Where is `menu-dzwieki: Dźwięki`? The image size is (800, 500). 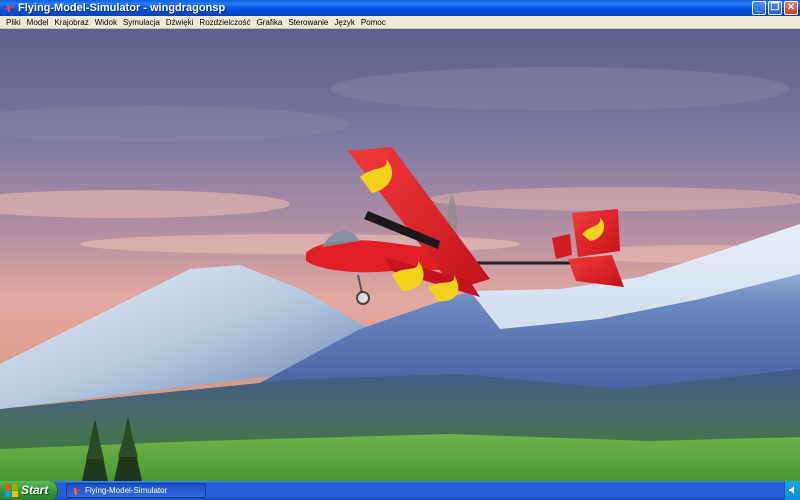 menu-dzwieki: Dźwięki is located at coordinates (180, 22).